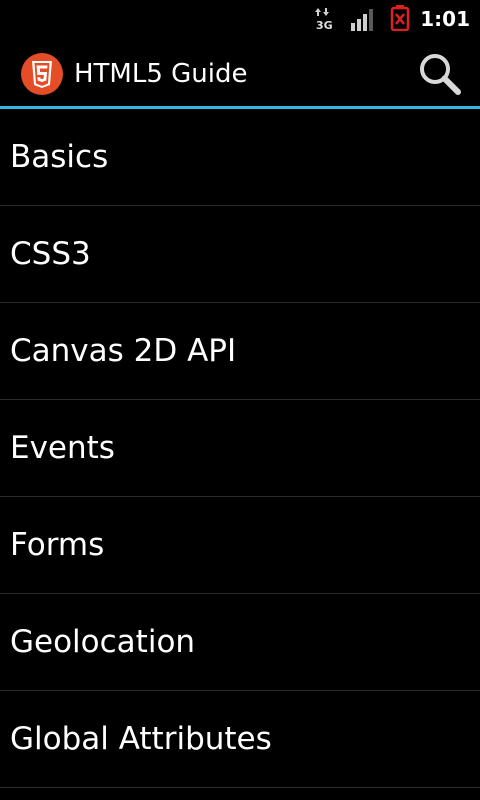 This screenshot has height=800, width=480. What do you see at coordinates (103, 642) in the screenshot?
I see `list-item-label: Geolocation` at bounding box center [103, 642].